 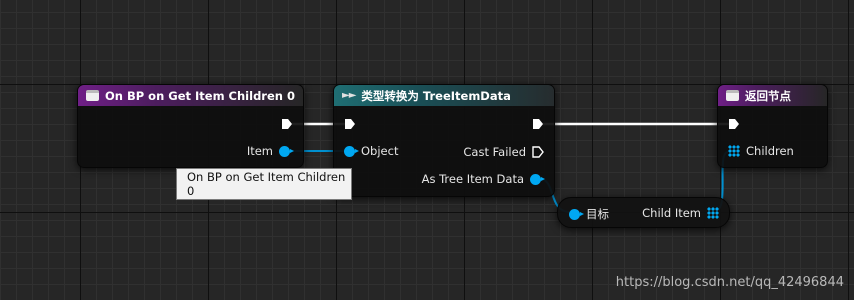 What do you see at coordinates (770, 151) in the screenshot?
I see `children-pin-label: Children` at bounding box center [770, 151].